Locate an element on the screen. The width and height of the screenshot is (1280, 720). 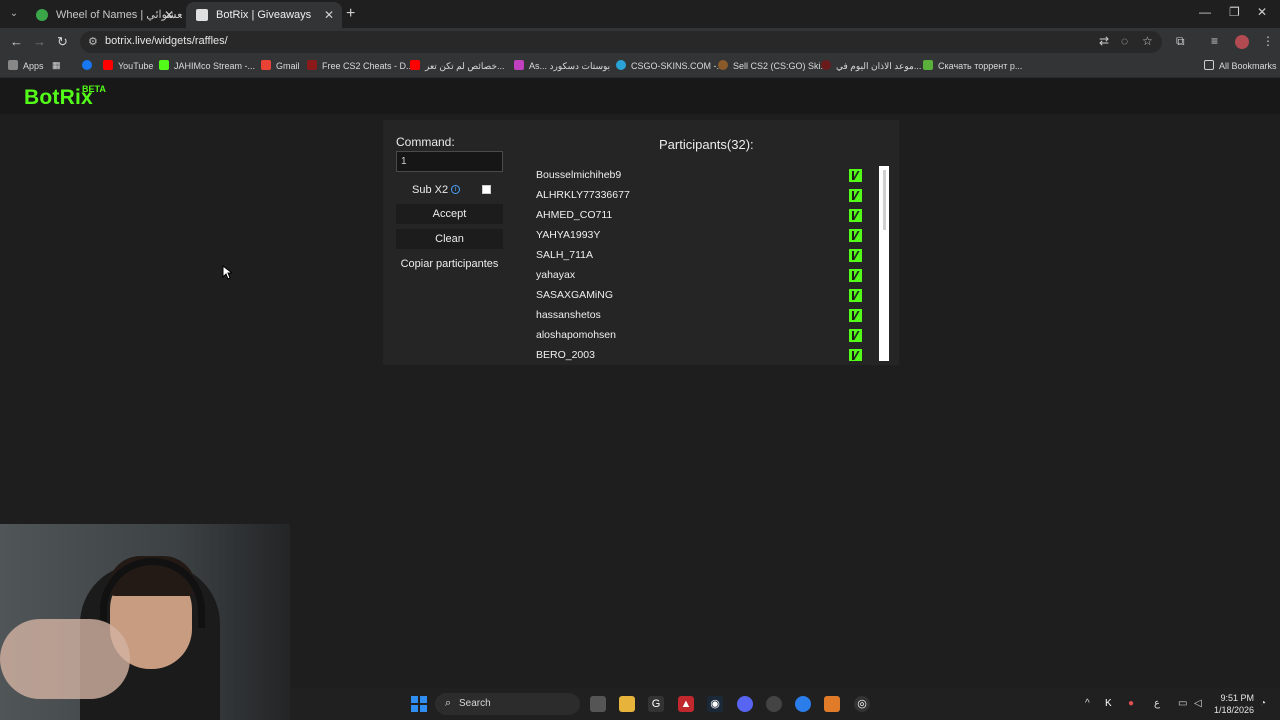
apps-grid-icon is located at coordinates (13, 65).